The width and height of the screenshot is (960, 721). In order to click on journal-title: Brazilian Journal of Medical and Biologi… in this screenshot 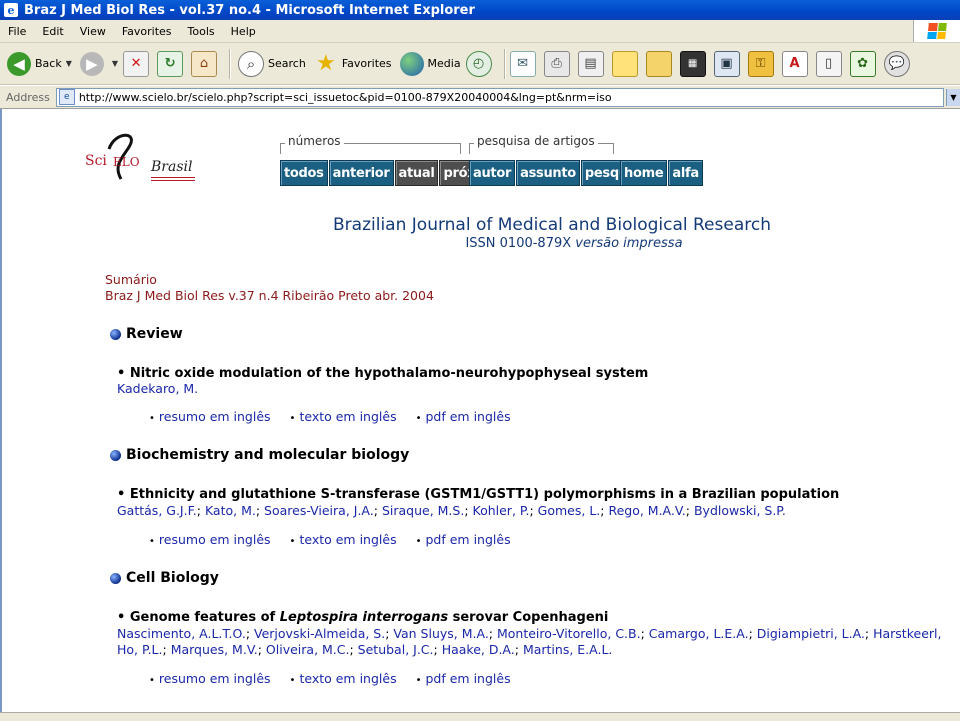, I will do `click(552, 225)`.